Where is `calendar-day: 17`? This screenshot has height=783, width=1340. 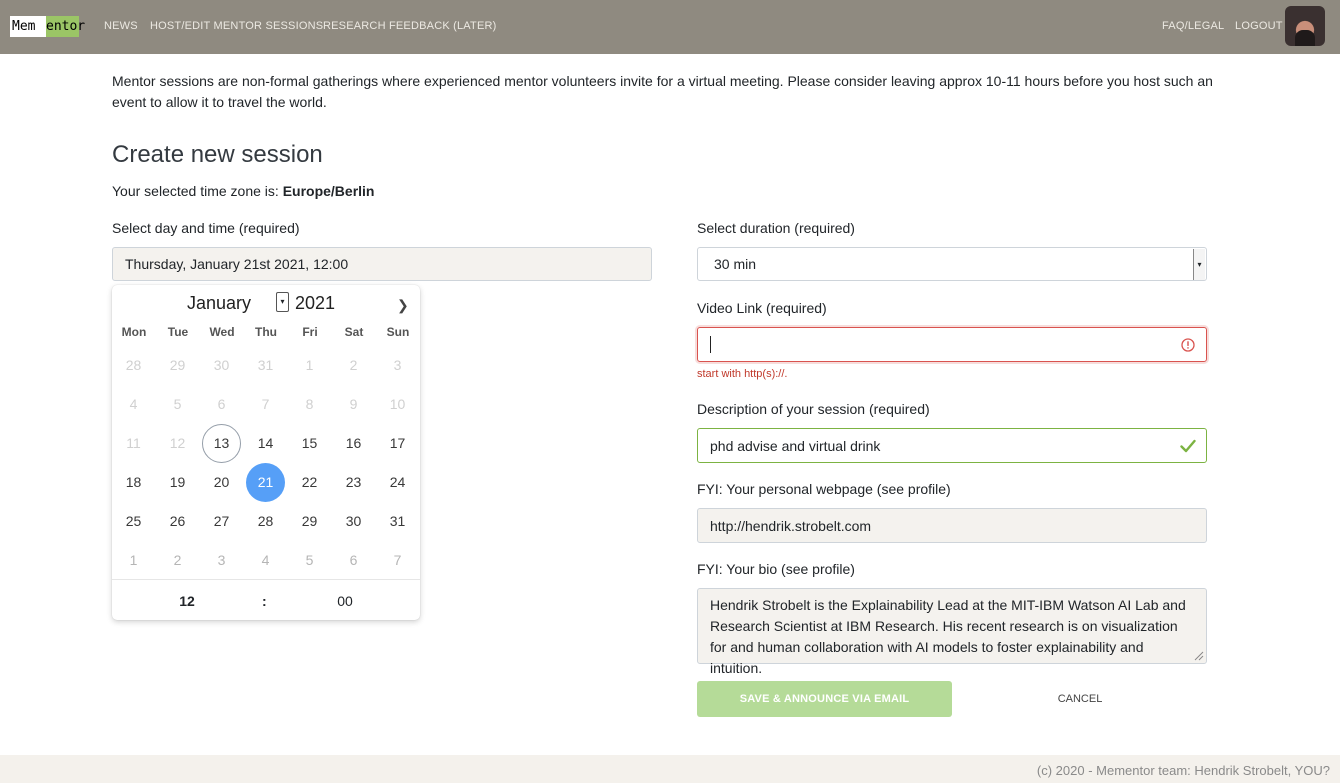
calendar-day: 17 is located at coordinates (397, 443).